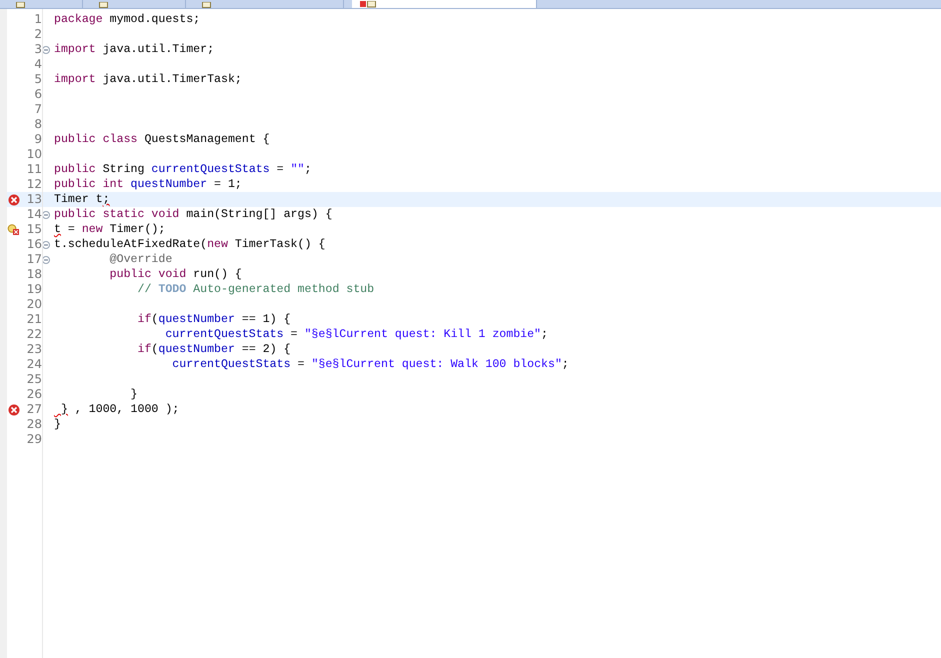 The height and width of the screenshot is (658, 941). Describe the element at coordinates (34, 409) in the screenshot. I see `line-number: 27` at that location.